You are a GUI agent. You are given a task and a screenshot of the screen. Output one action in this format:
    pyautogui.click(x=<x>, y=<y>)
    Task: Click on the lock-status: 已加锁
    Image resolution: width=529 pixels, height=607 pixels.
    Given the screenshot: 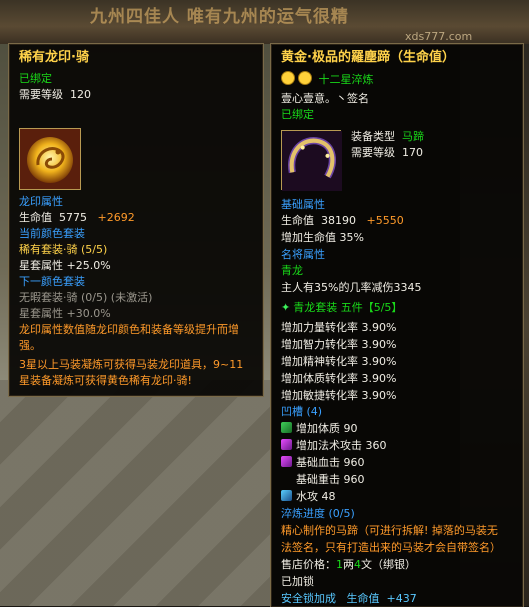 What is the action you would take?
    pyautogui.click(x=297, y=581)
    